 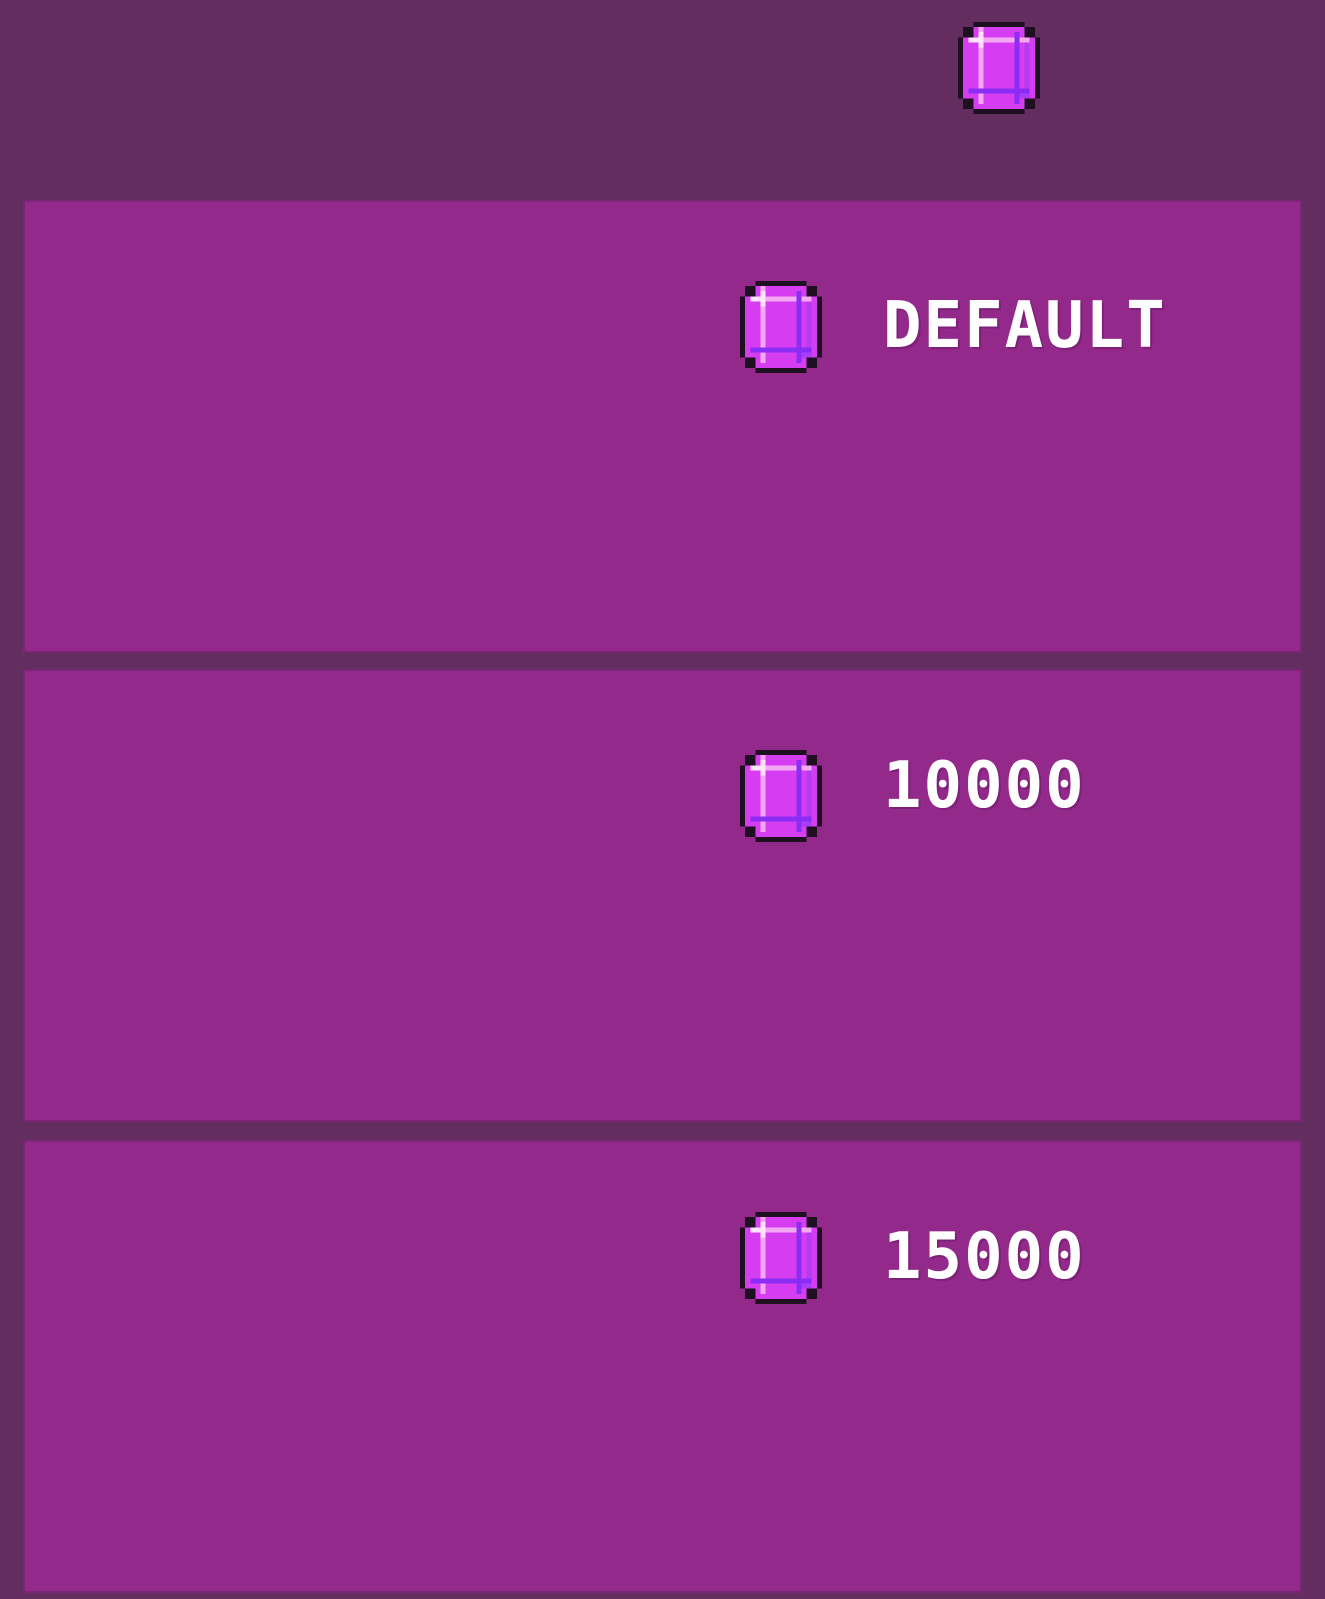 What do you see at coordinates (984, 1257) in the screenshot?
I see `option-label: 15000` at bounding box center [984, 1257].